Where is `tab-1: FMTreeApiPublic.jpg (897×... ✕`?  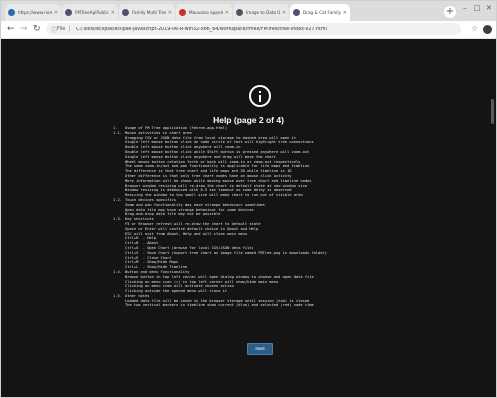
tab-1: FMTreeApiPublic.jpg (897×... ✕ is located at coordinates (90, 12).